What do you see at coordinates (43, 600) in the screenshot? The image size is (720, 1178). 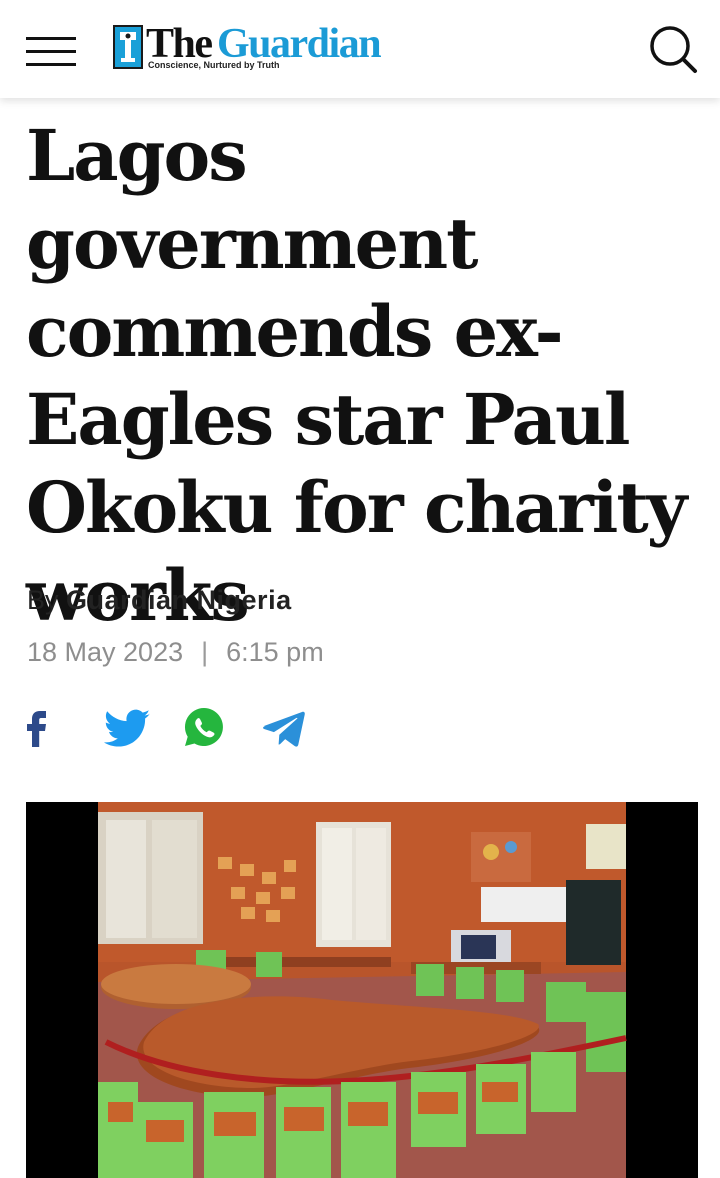 I see `byline-prefix: By` at bounding box center [43, 600].